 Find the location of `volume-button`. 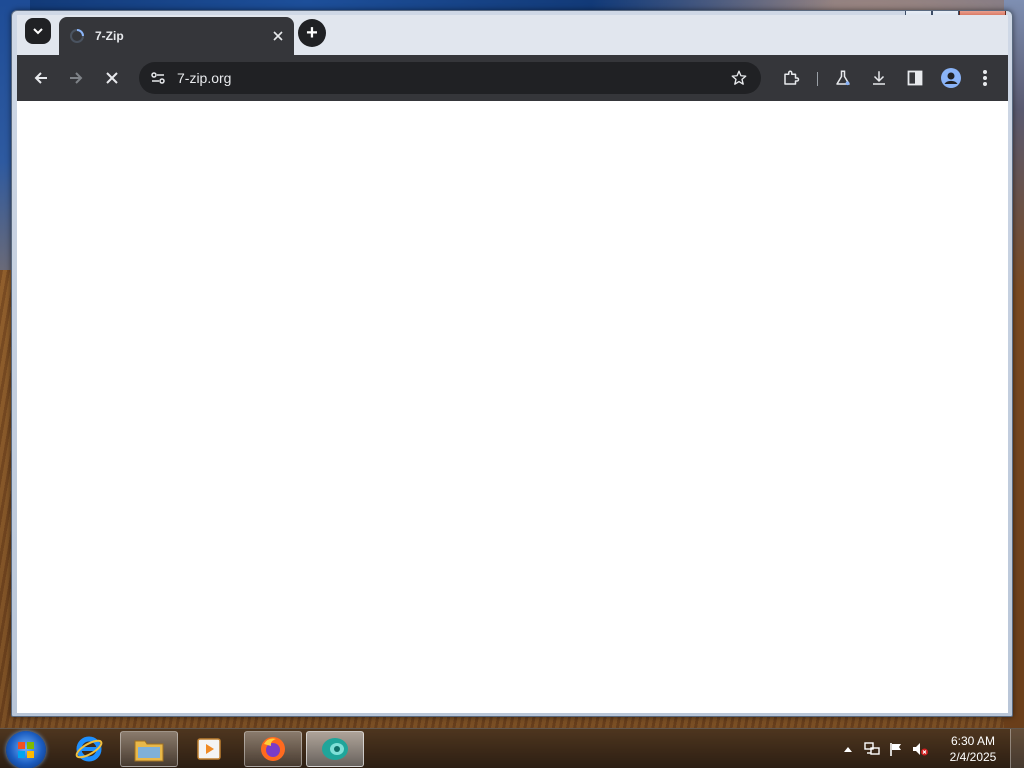

volume-button is located at coordinates (920, 749).